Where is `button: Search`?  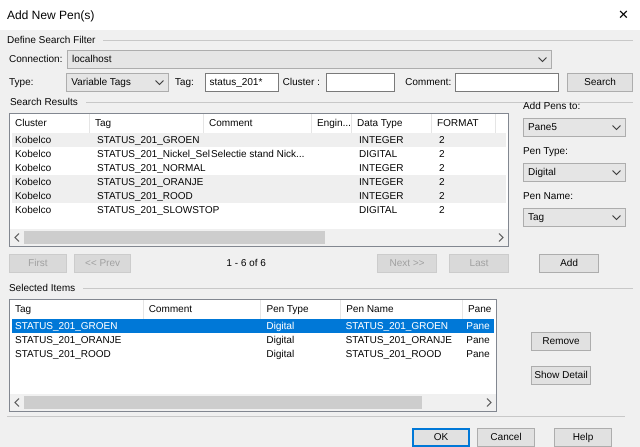
button: Search is located at coordinates (600, 82).